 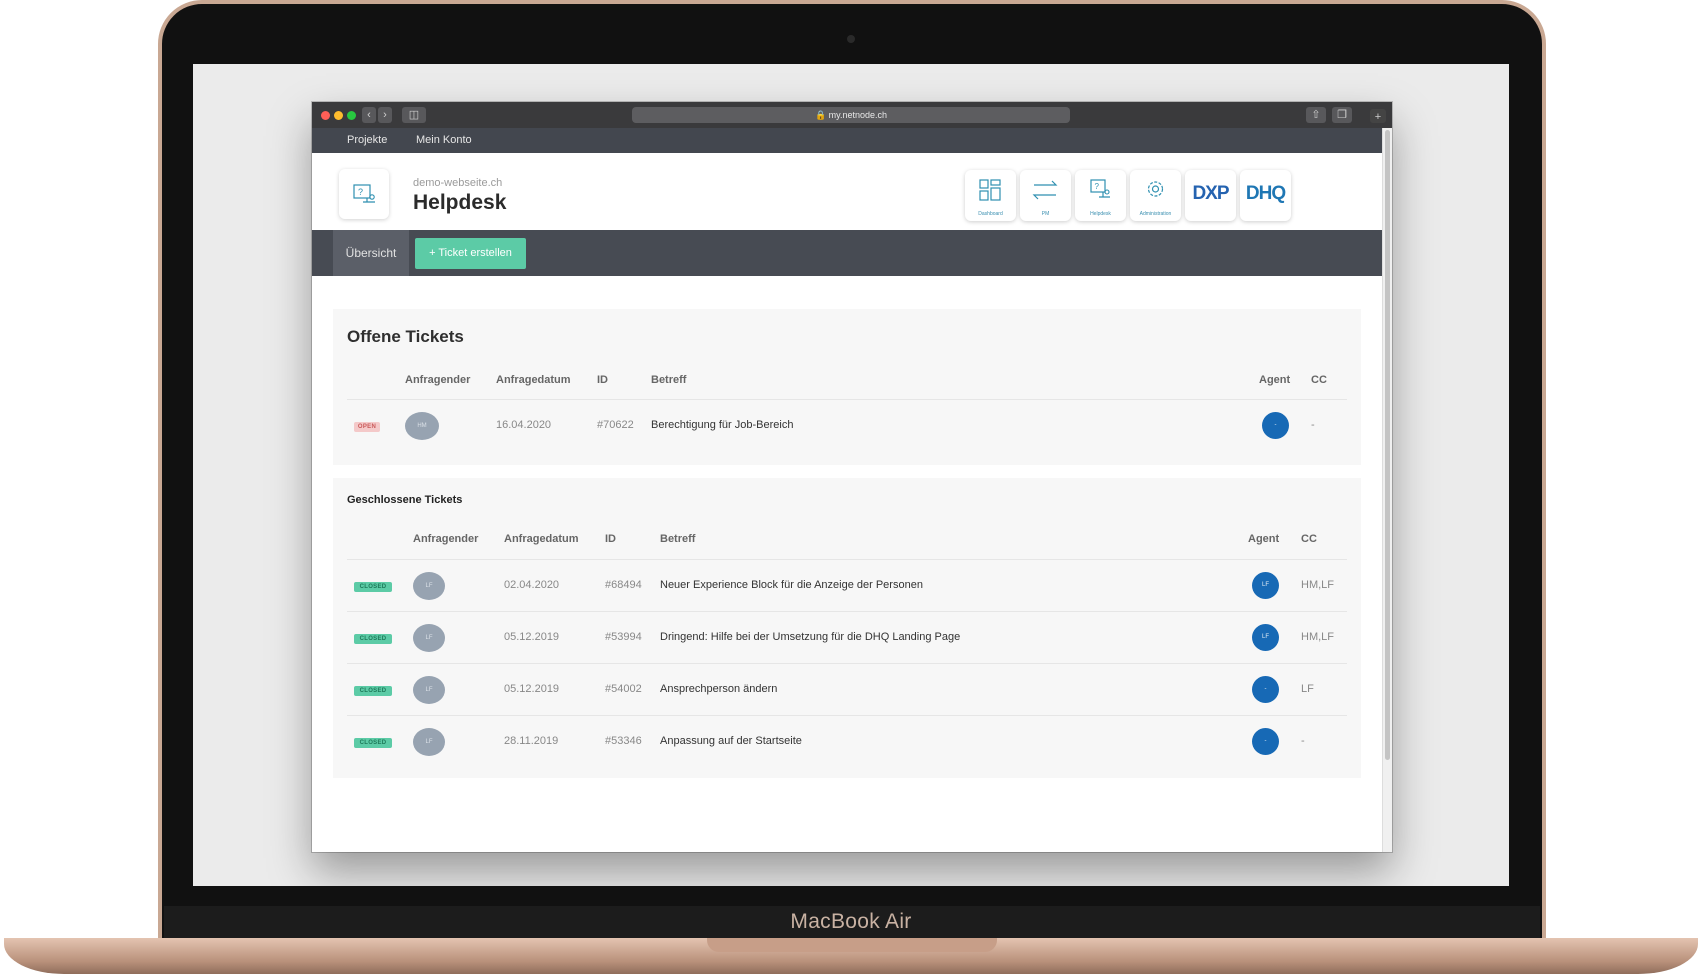 What do you see at coordinates (532, 585) in the screenshot?
I see `ticket-date: 02.04.2020` at bounding box center [532, 585].